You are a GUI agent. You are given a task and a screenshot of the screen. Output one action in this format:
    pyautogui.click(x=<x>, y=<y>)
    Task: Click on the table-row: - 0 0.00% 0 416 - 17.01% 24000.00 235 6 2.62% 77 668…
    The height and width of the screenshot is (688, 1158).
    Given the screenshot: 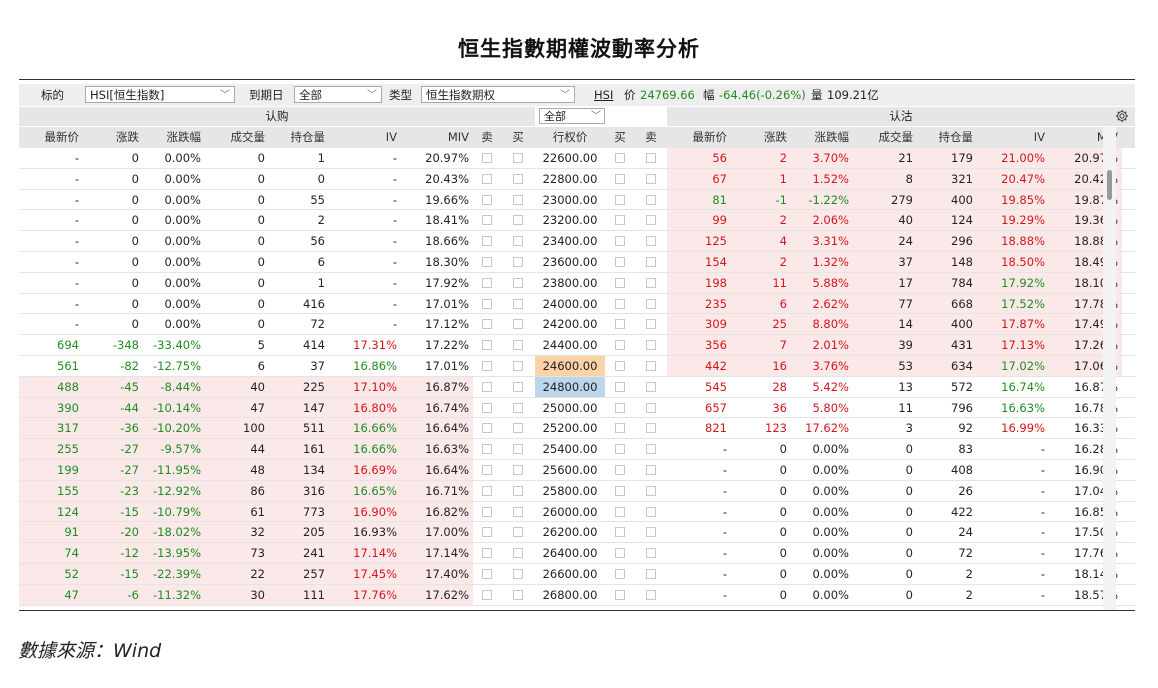 What is the action you would take?
    pyautogui.click(x=577, y=304)
    